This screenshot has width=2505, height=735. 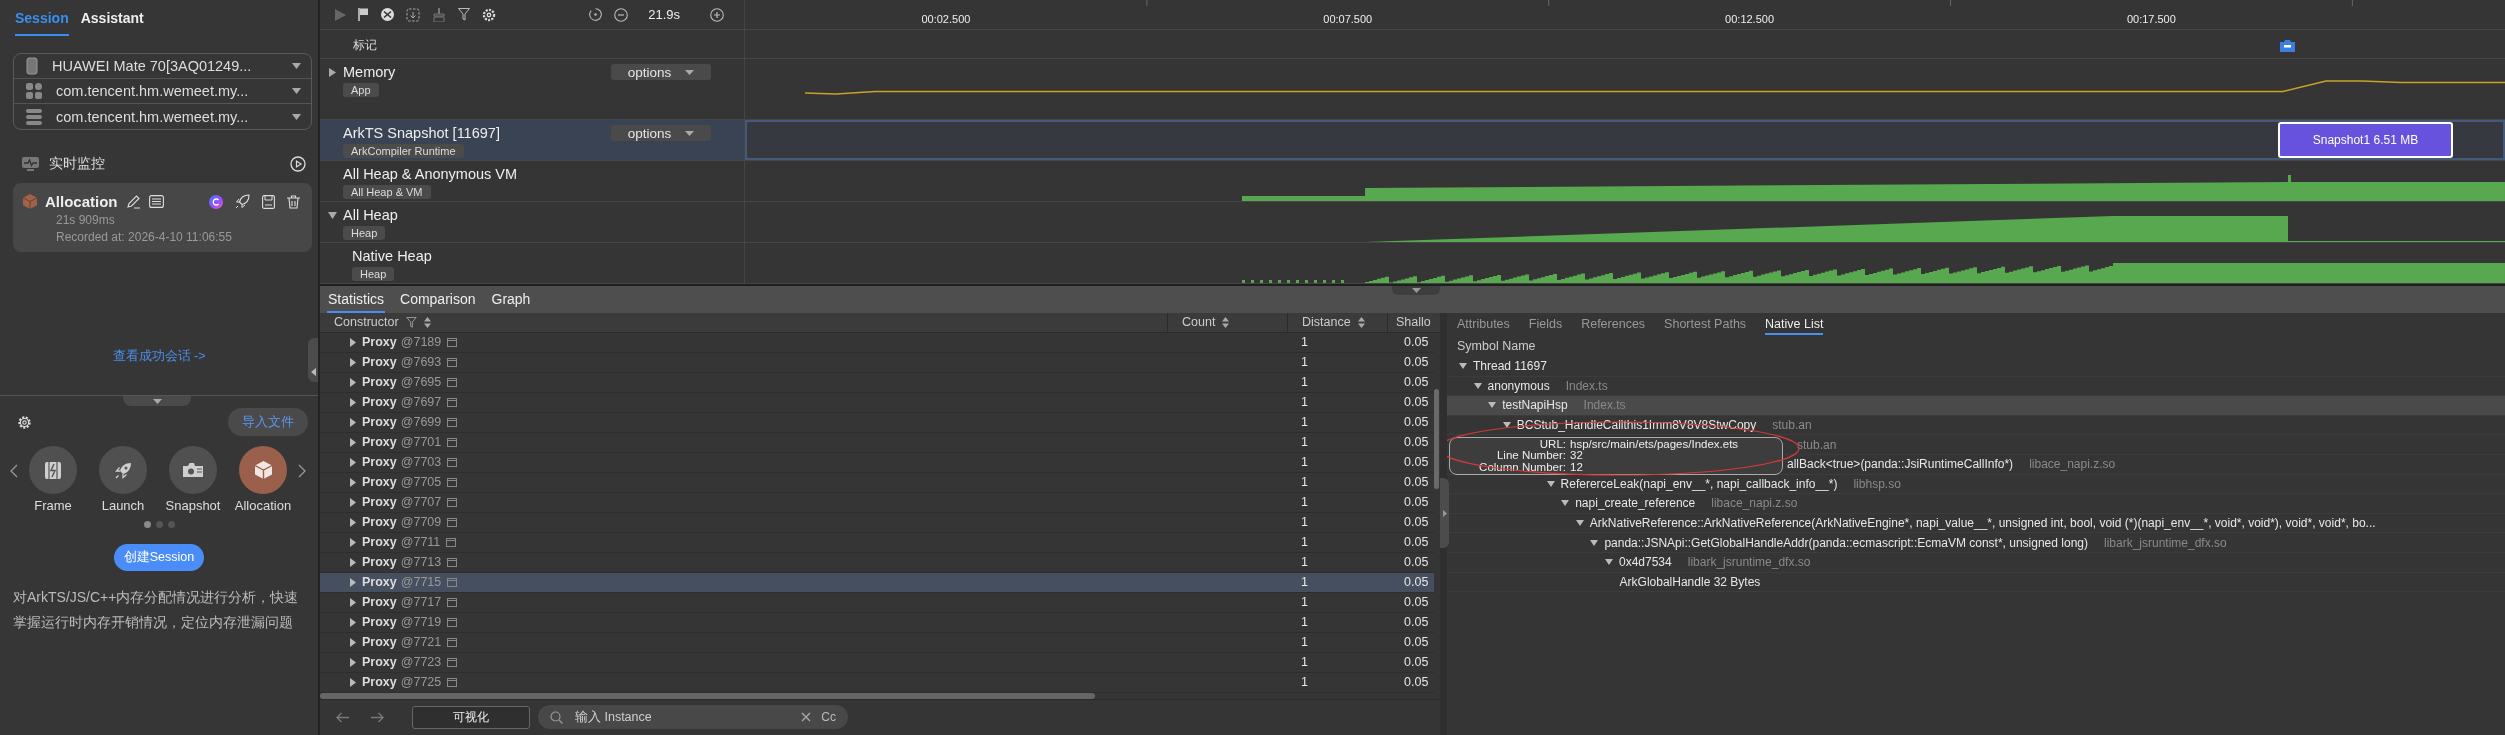 What do you see at coordinates (877, 622) in the screenshot?
I see `table-row: Proxy @7719 1 0.05` at bounding box center [877, 622].